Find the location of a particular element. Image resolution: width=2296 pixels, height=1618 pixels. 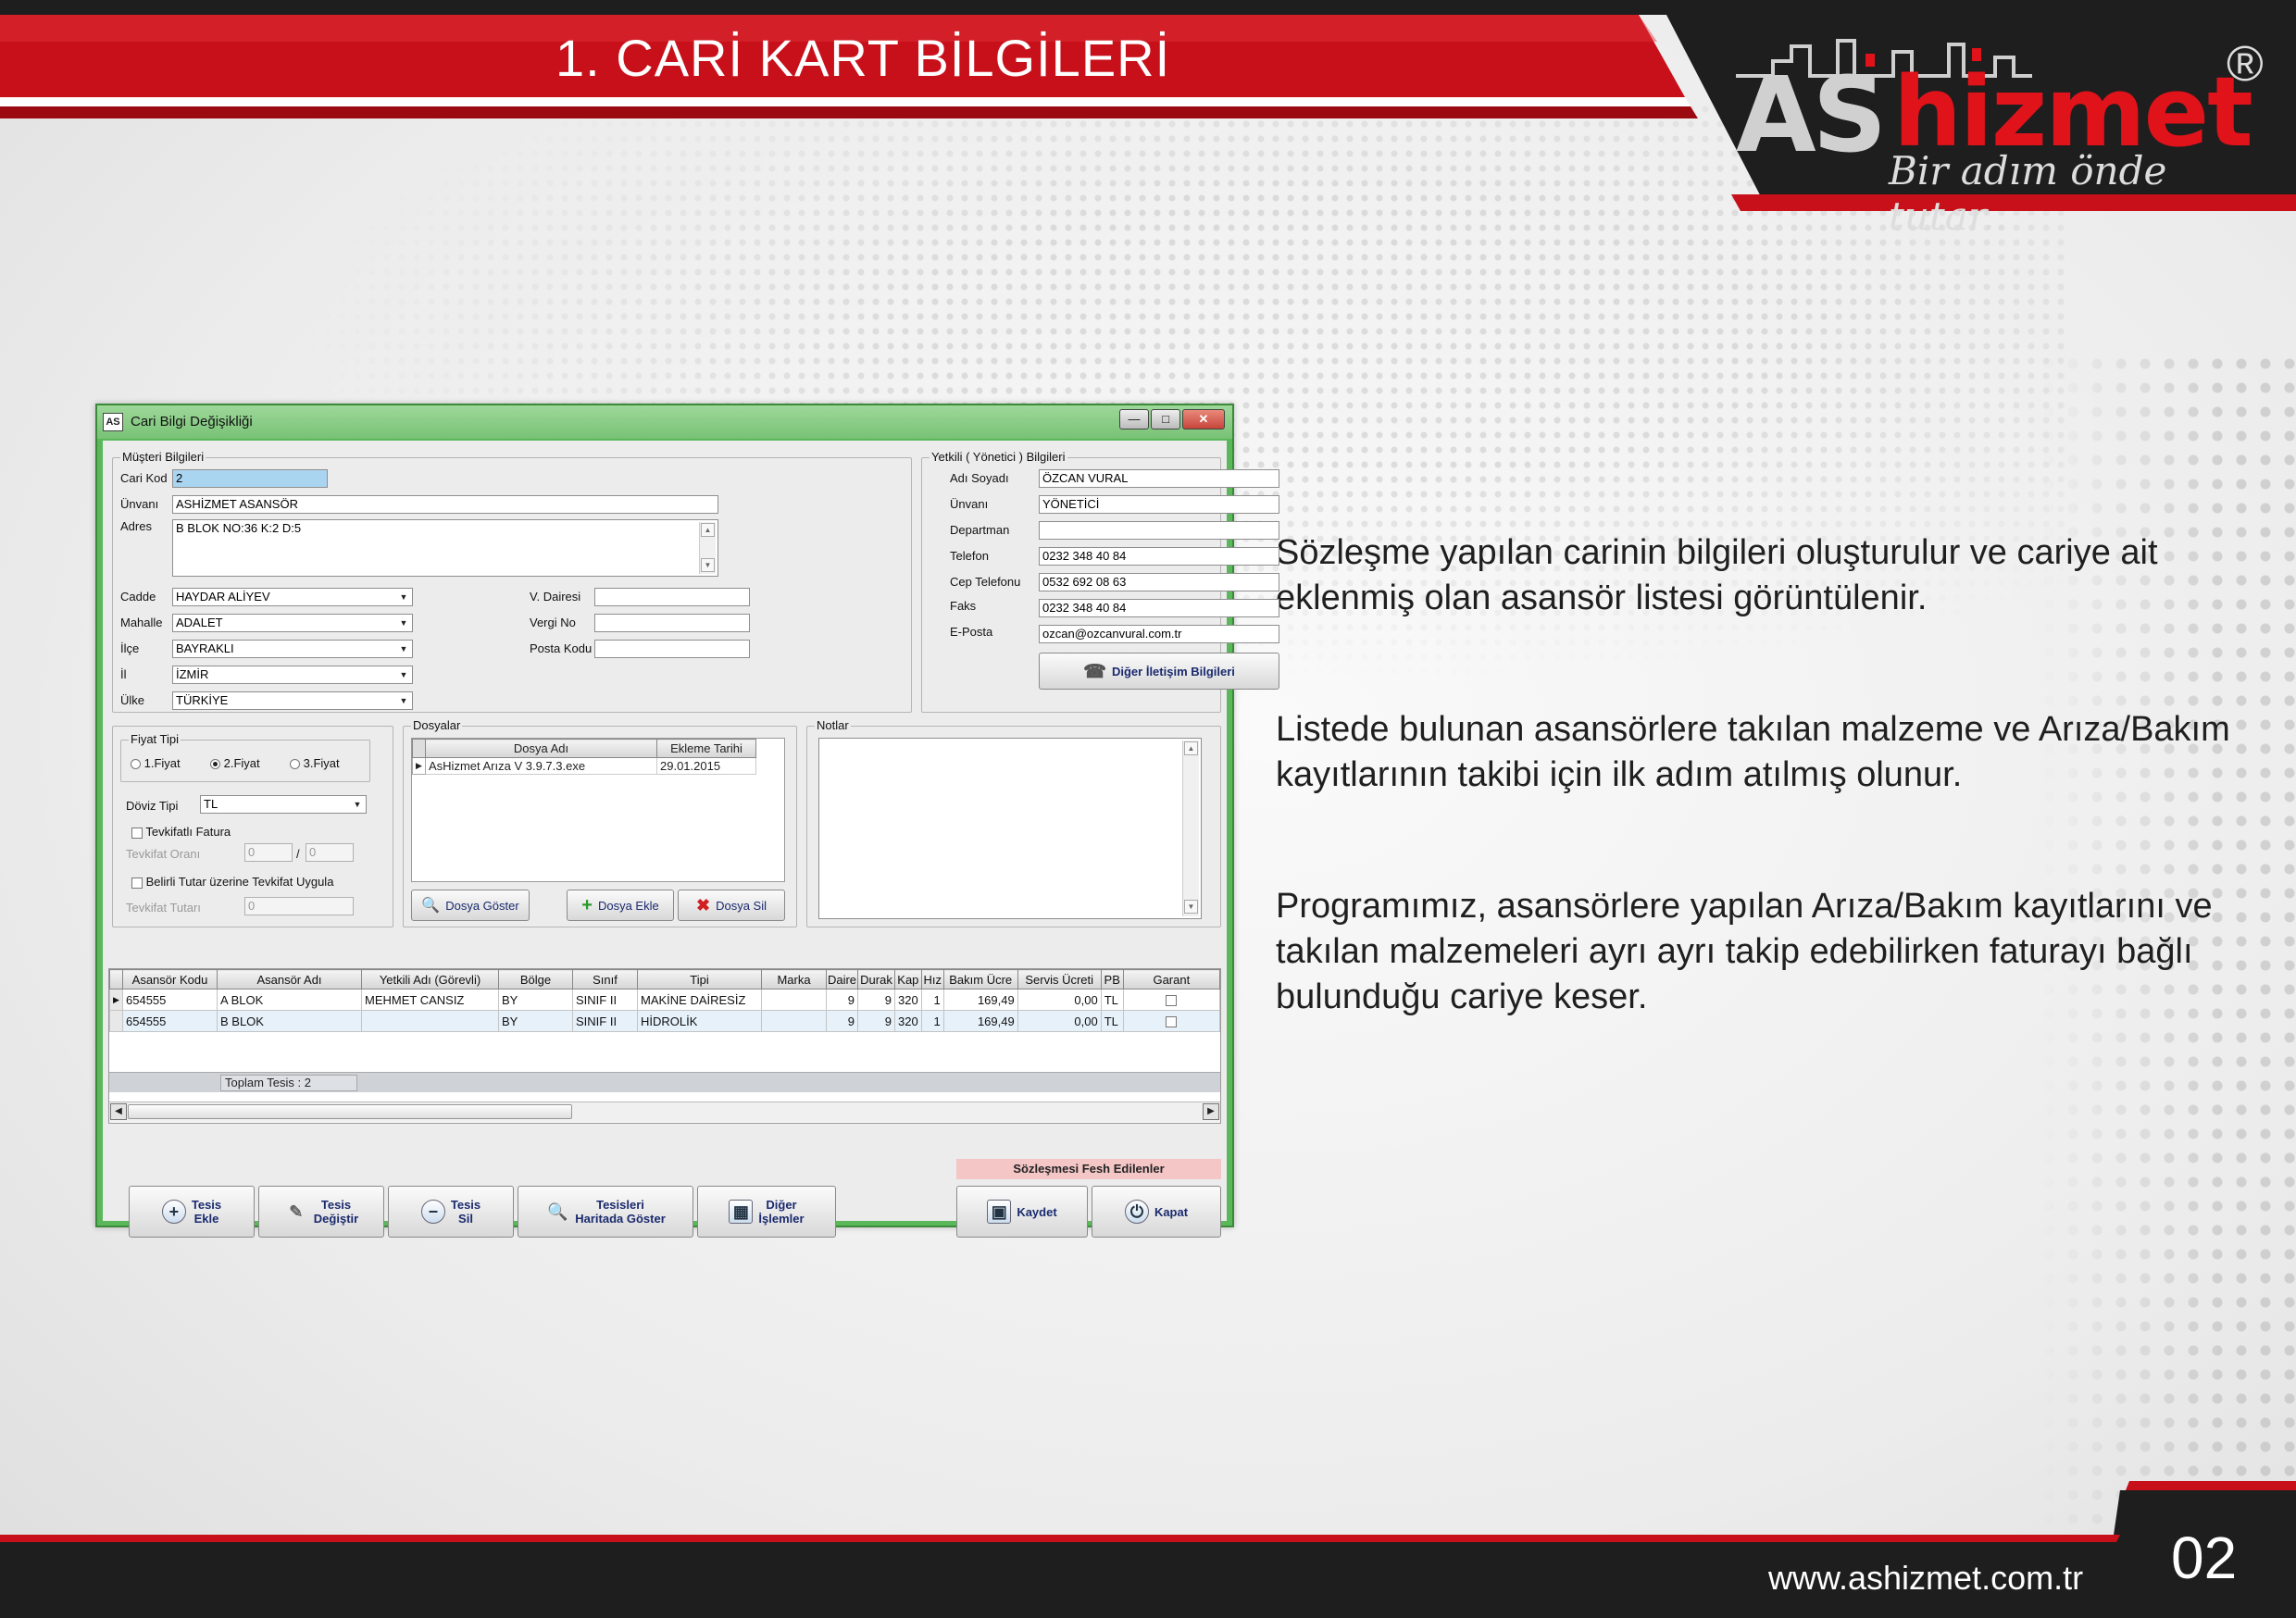

il-select: İZMİR ▼ is located at coordinates (292, 675).